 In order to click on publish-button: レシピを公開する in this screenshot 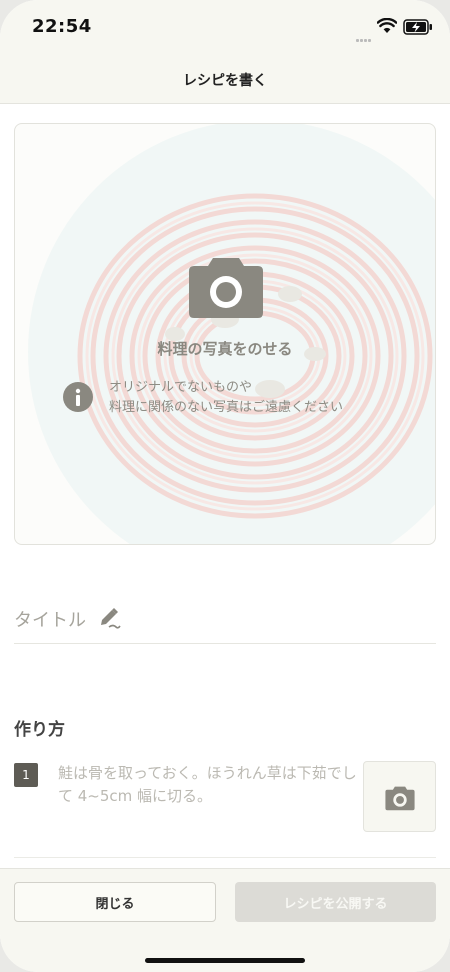, I will do `click(335, 902)`.